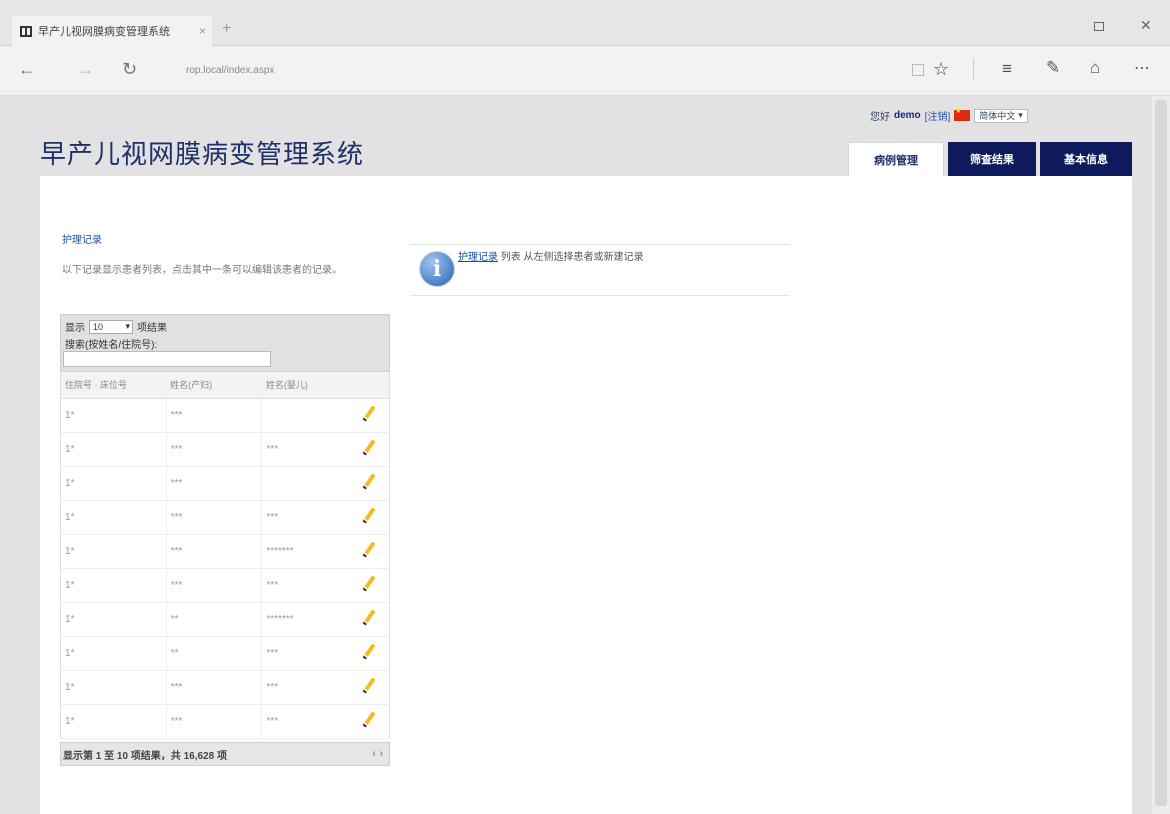 The width and height of the screenshot is (1170, 814). What do you see at coordinates (478, 257) in the screenshot?
I see `info-link: 护理记录` at bounding box center [478, 257].